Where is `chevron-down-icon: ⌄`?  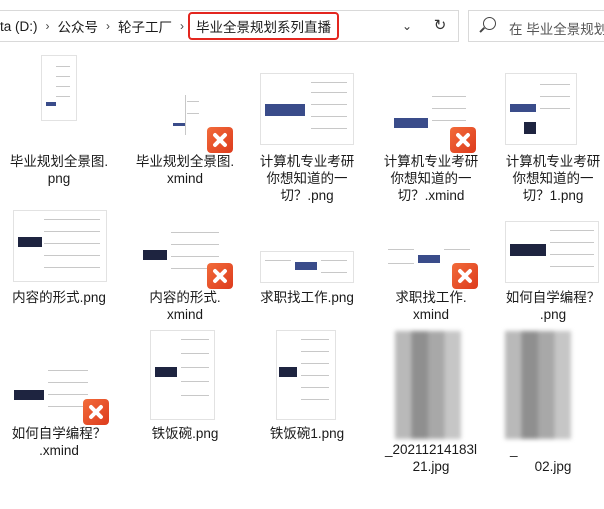 chevron-down-icon: ⌄ is located at coordinates (407, 26).